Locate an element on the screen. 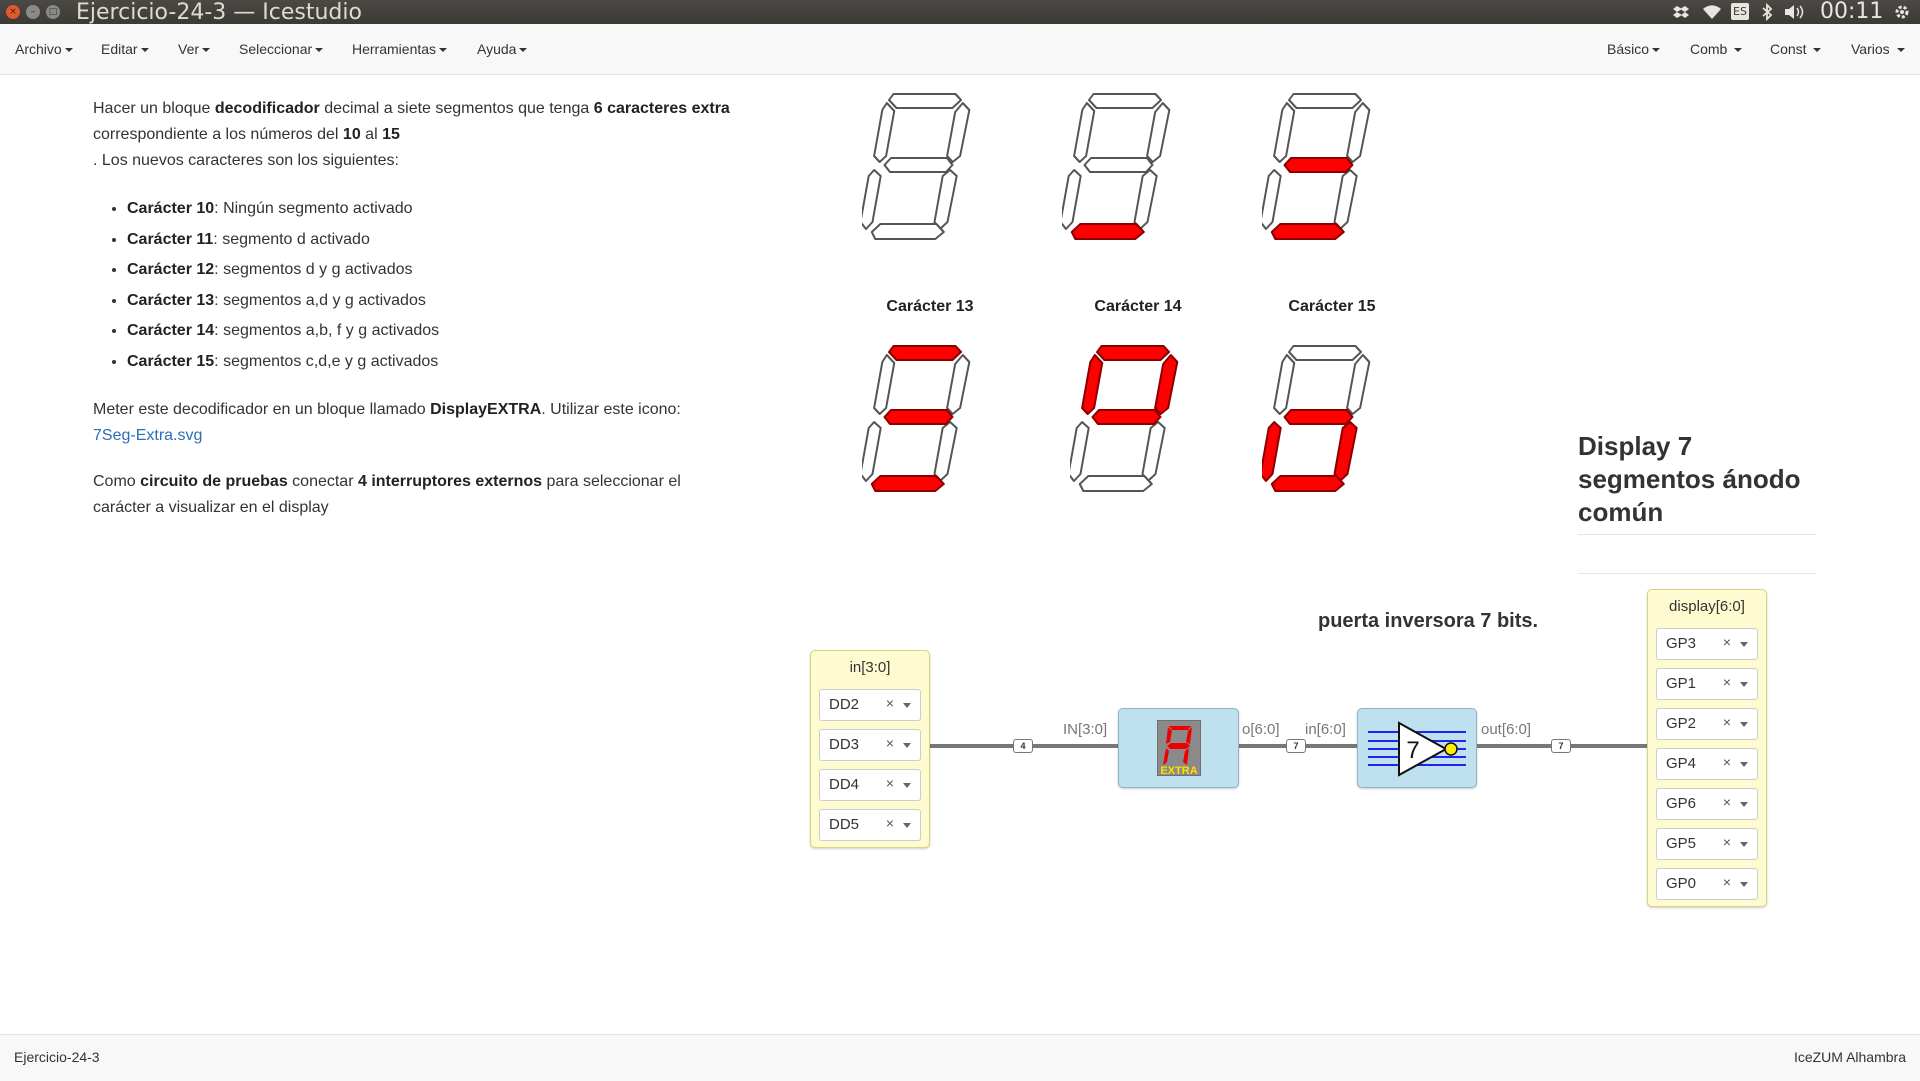  dropbox-icon is located at coordinates (1681, 12).